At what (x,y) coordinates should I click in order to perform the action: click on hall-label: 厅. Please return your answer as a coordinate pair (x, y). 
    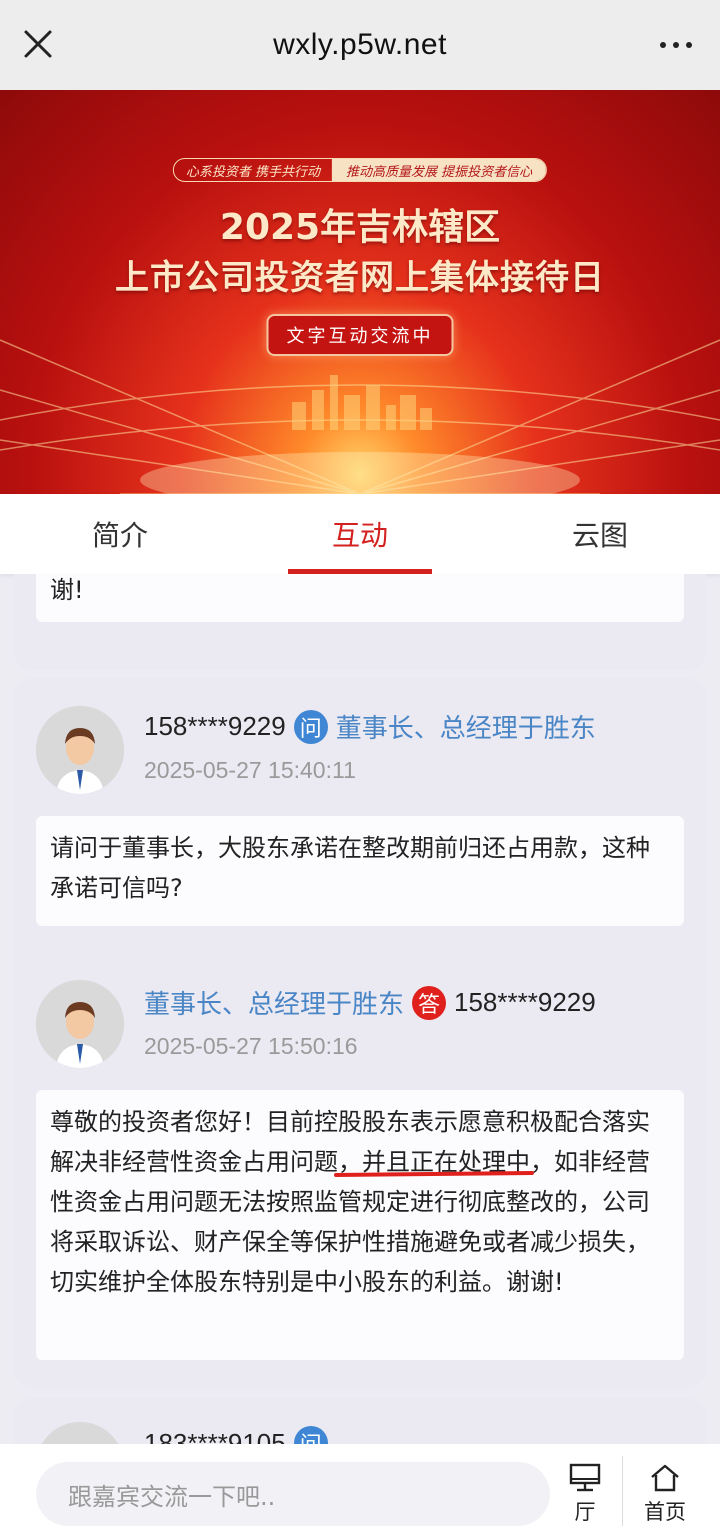
    Looking at the image, I should click on (585, 1512).